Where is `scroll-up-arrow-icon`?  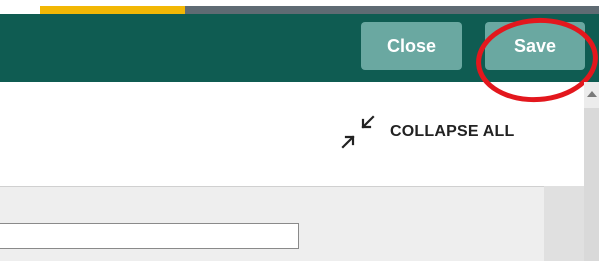
scroll-up-arrow-icon is located at coordinates (592, 94).